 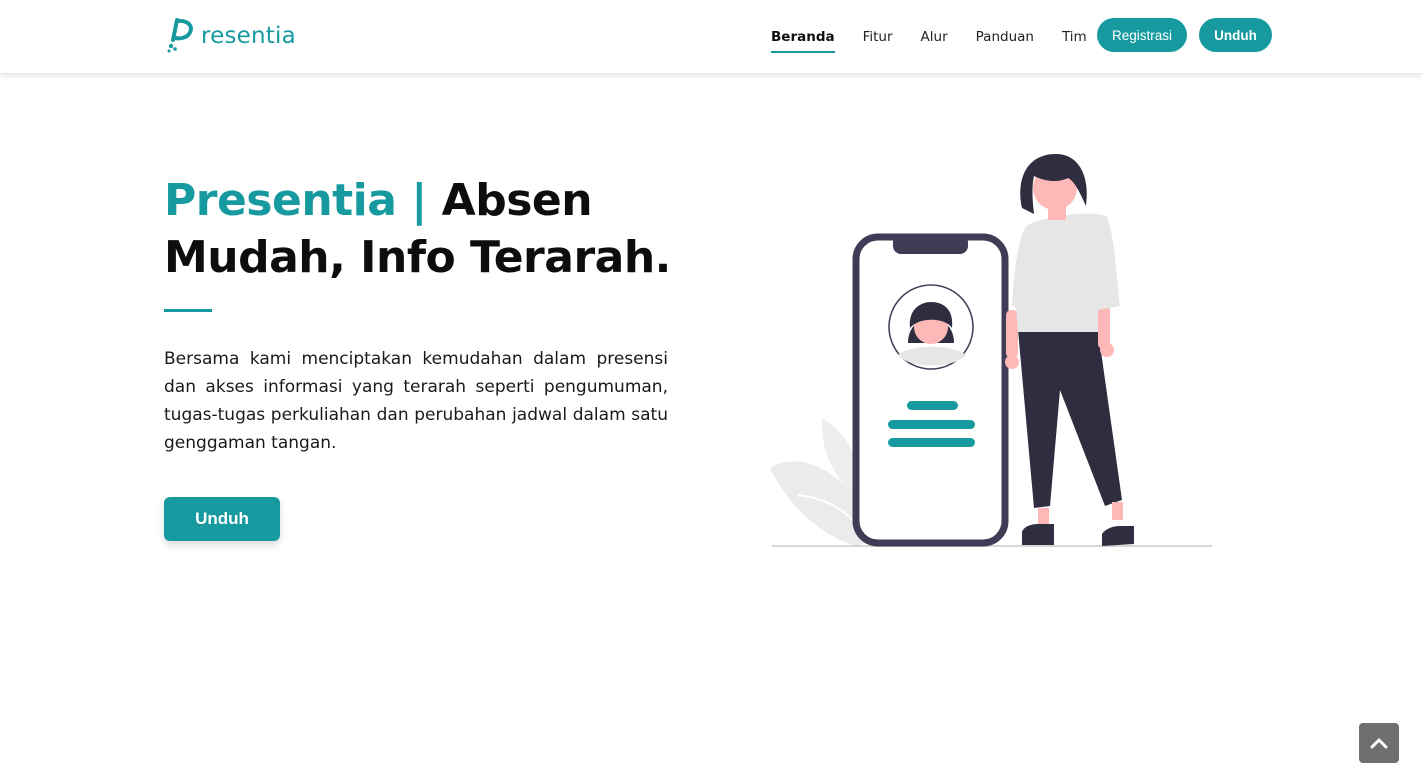 I want to click on nav-item-fitur: Fitur, so click(x=878, y=37).